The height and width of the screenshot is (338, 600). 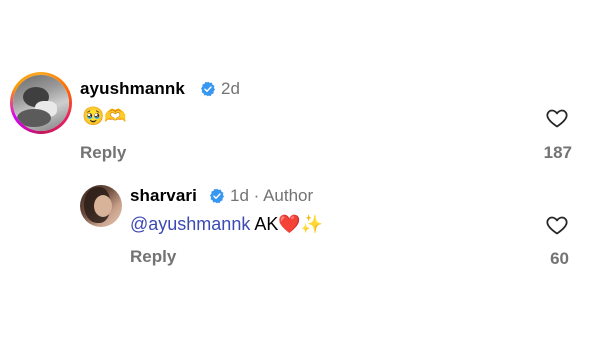 I want to click on comment-text-rest: AK❤️✨, so click(x=287, y=224).